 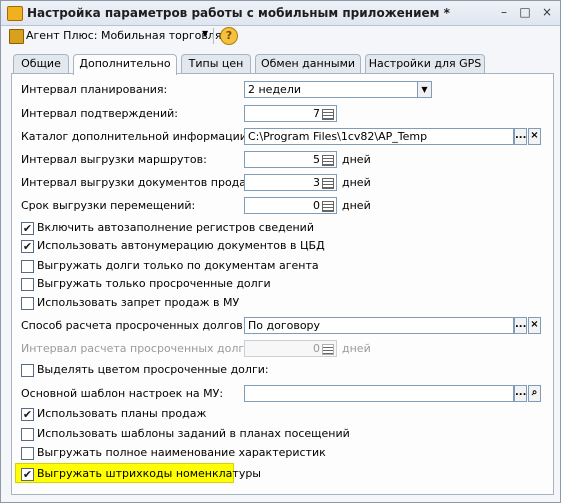 What do you see at coordinates (280, 36) in the screenshot?
I see `toolbar: Агент Плюс: Мобильная торговля ▼ ?` at bounding box center [280, 36].